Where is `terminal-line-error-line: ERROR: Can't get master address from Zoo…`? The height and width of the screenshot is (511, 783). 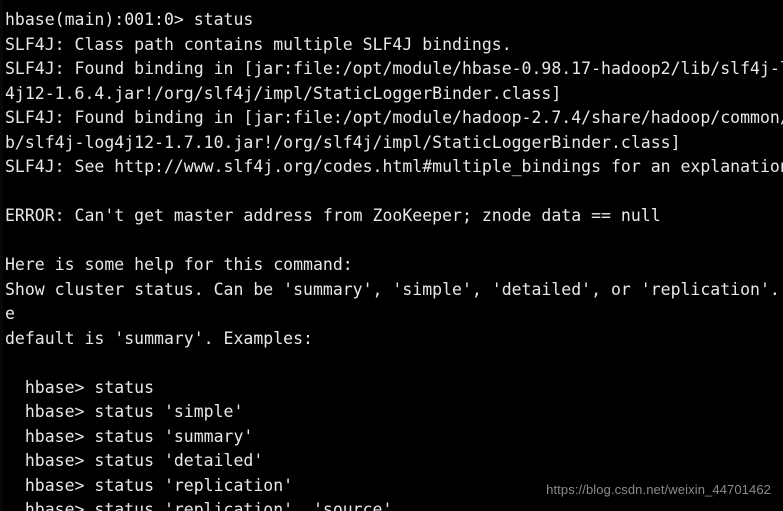
terminal-line-error-line: ERROR: Can't get master address from Zoo… is located at coordinates (333, 215).